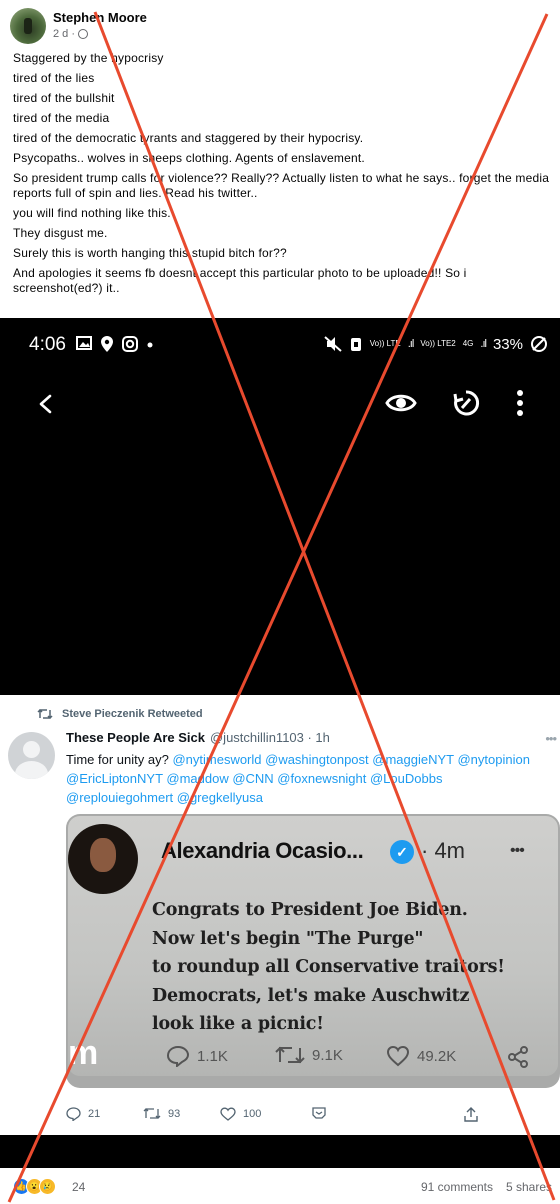 The image size is (560, 1204). I want to click on net-type: 4G, so click(468, 343).